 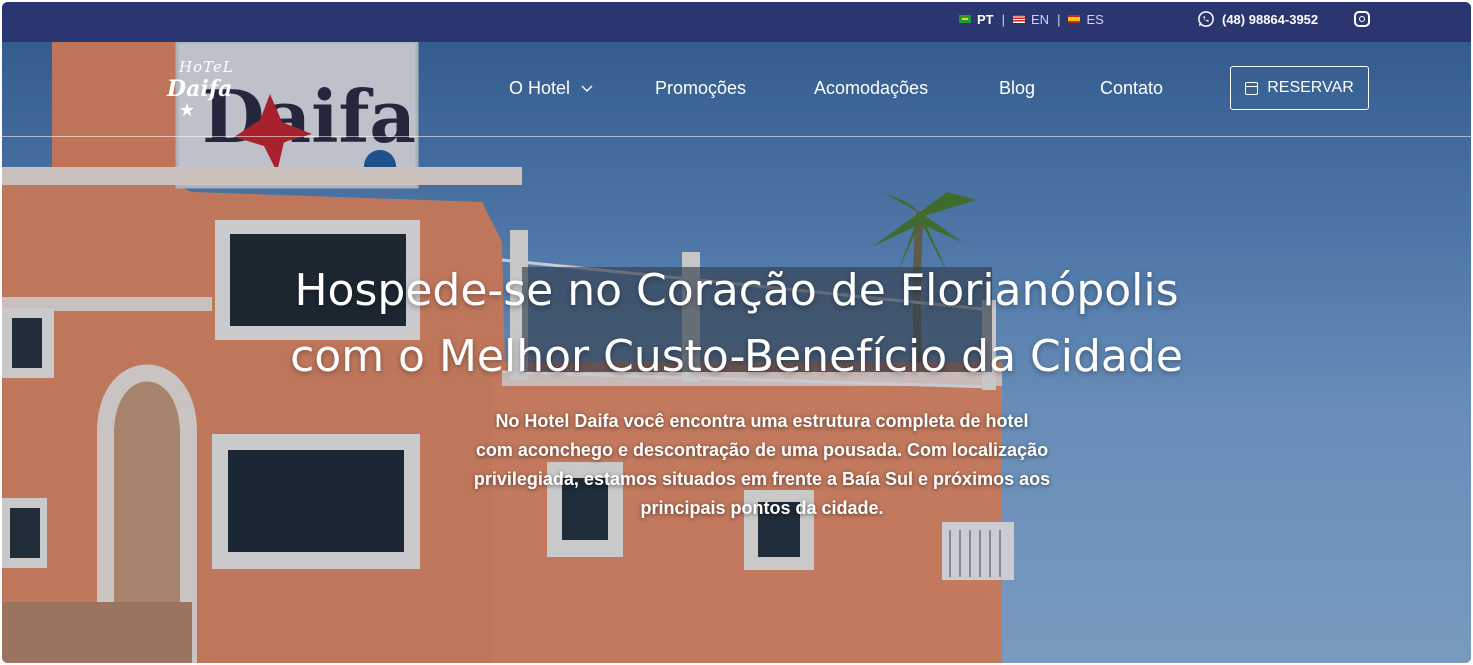 What do you see at coordinates (736, 290) in the screenshot?
I see `hero-title-line1: Hospede-se no Coração de Florianópolis` at bounding box center [736, 290].